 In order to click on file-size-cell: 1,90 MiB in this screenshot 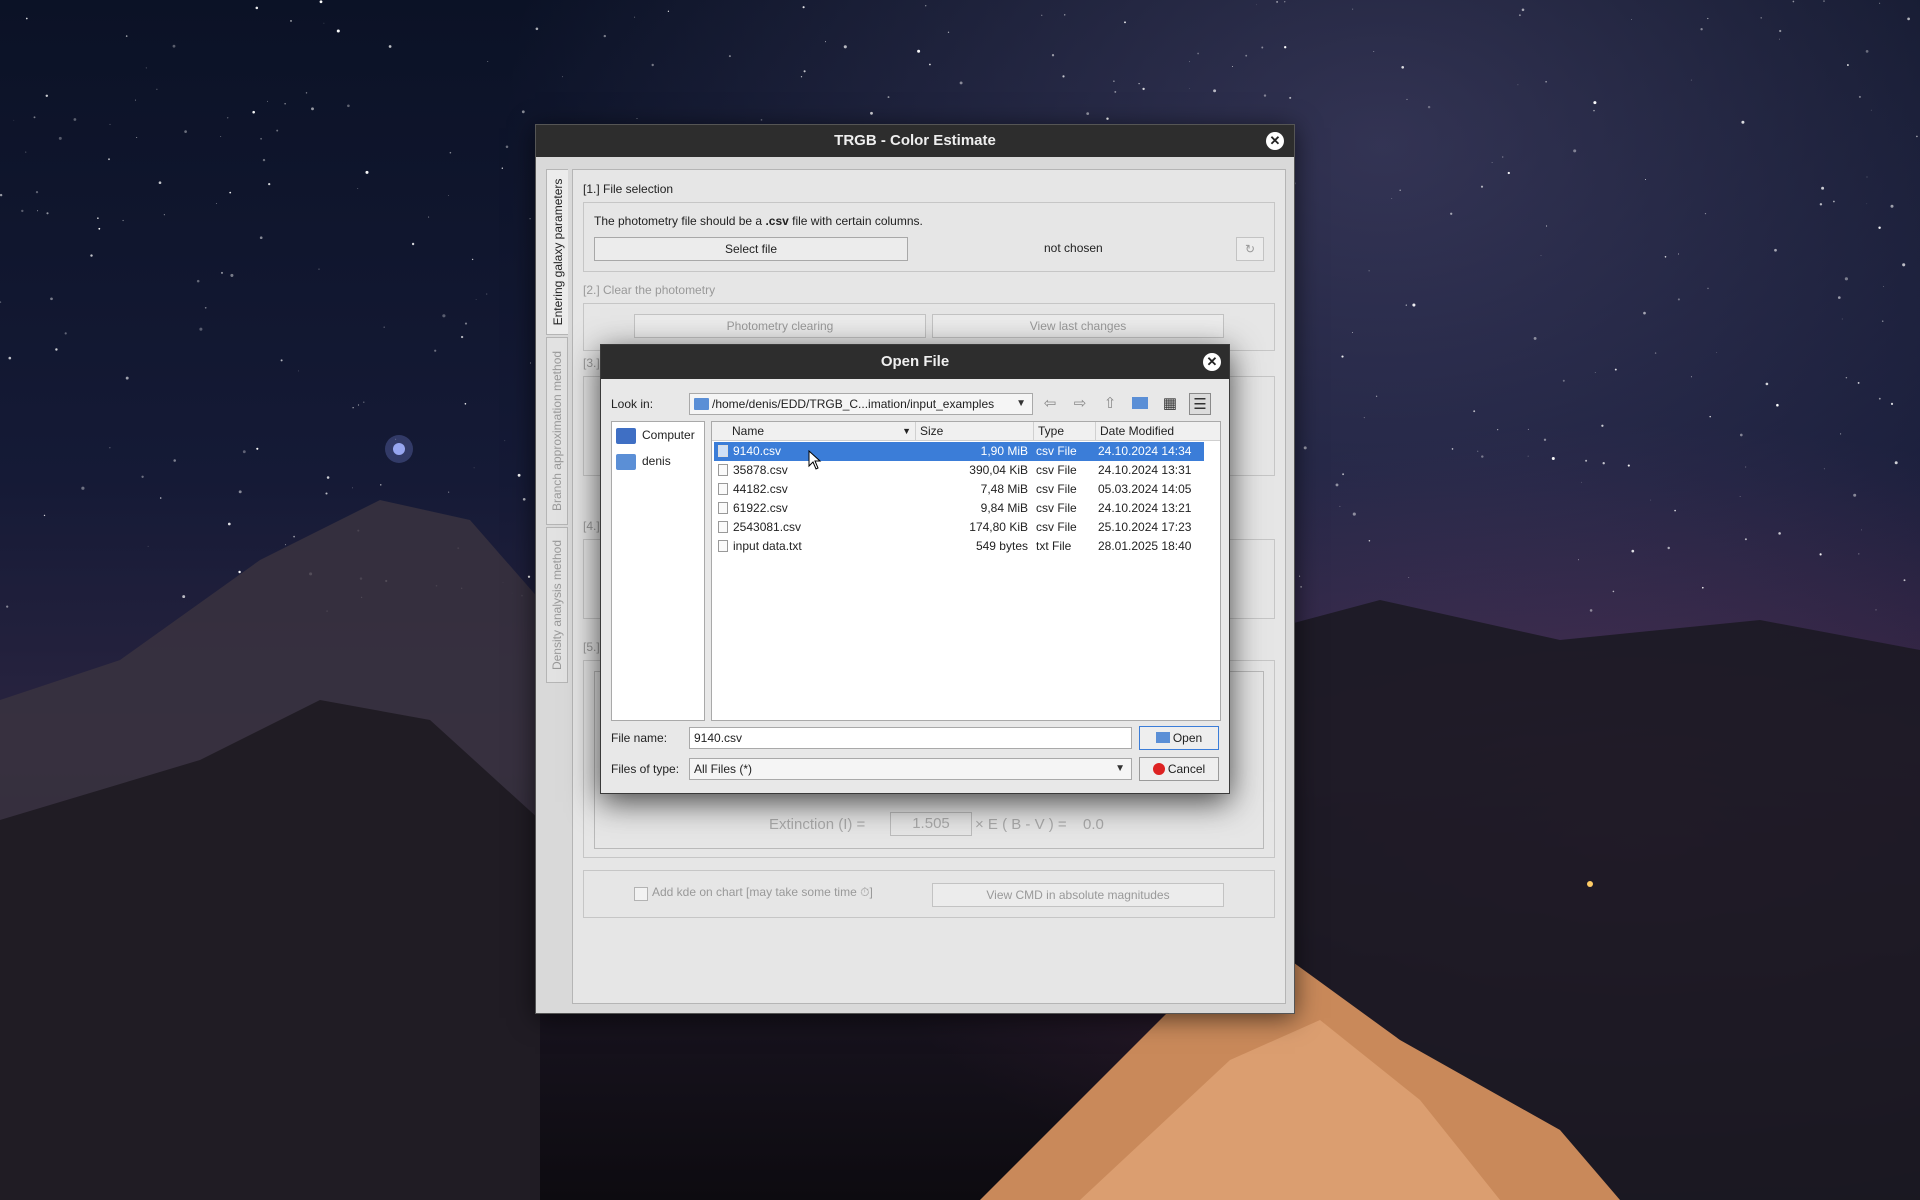, I will do `click(1004, 451)`.